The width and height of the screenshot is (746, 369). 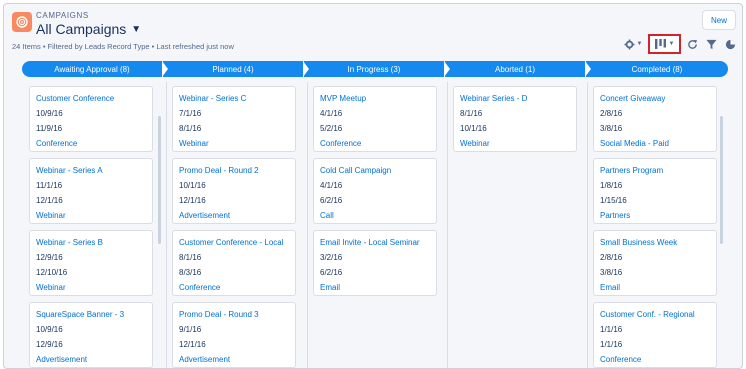 I want to click on campaign-name-link: Webinar - Series B, so click(x=91, y=242).